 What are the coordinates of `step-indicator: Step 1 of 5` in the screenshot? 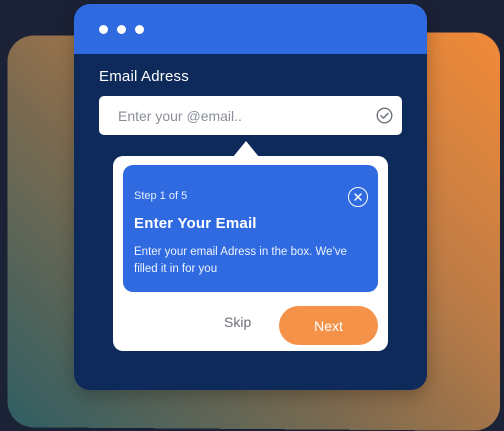 It's located at (161, 196).